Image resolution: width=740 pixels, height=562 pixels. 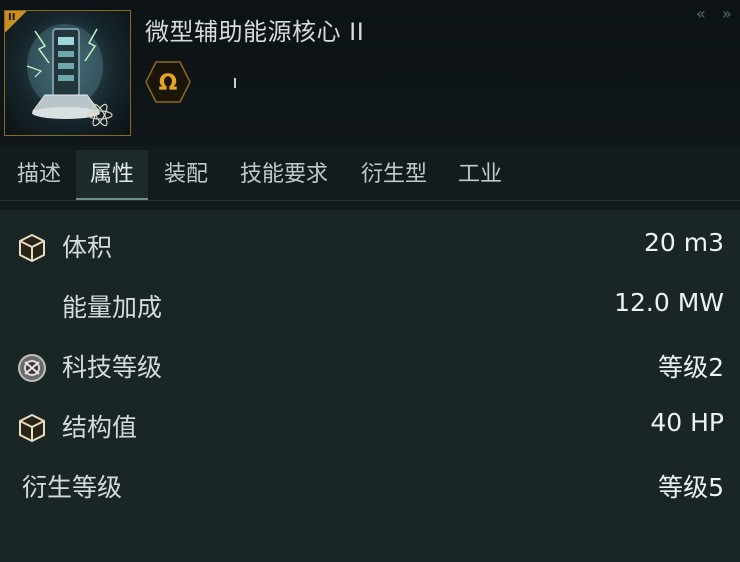 I want to click on attribute-label: 结构值, so click(x=100, y=427).